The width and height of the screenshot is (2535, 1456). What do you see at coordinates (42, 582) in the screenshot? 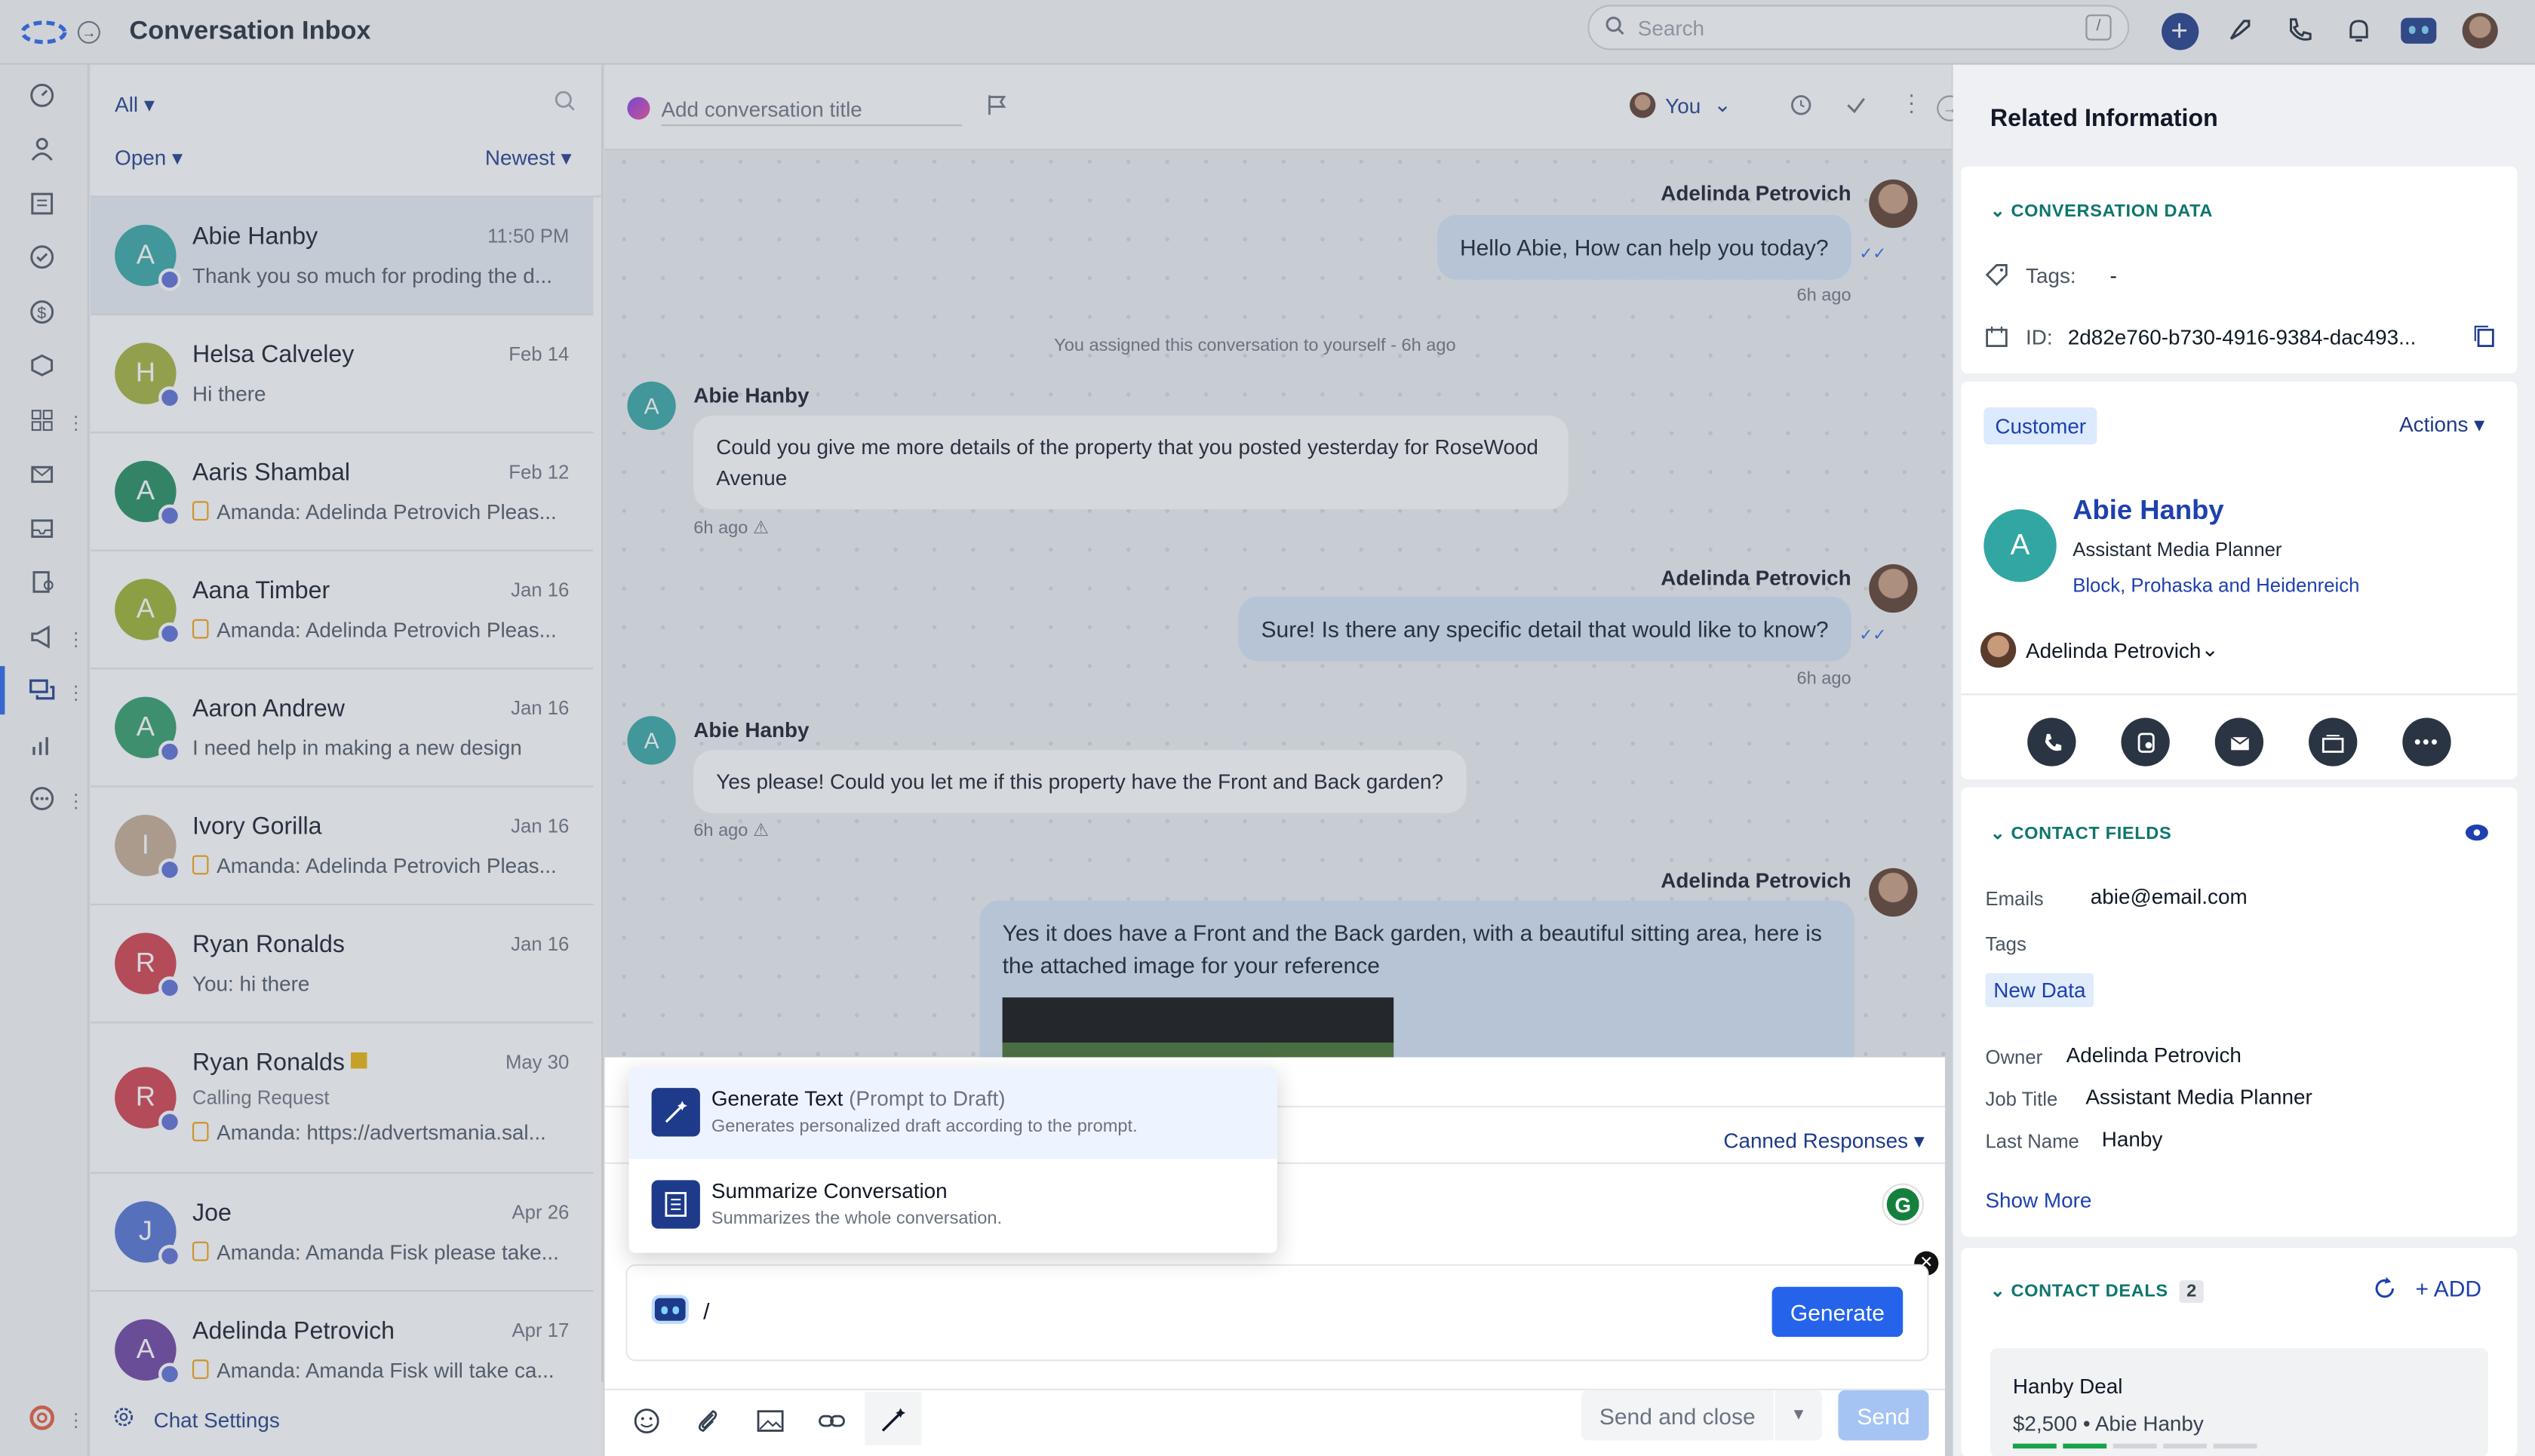
I see `forms-icon` at bounding box center [42, 582].